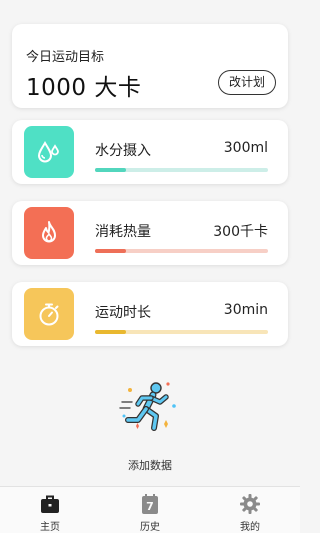  I want to click on goal-label: 今日运动目标, so click(65, 57).